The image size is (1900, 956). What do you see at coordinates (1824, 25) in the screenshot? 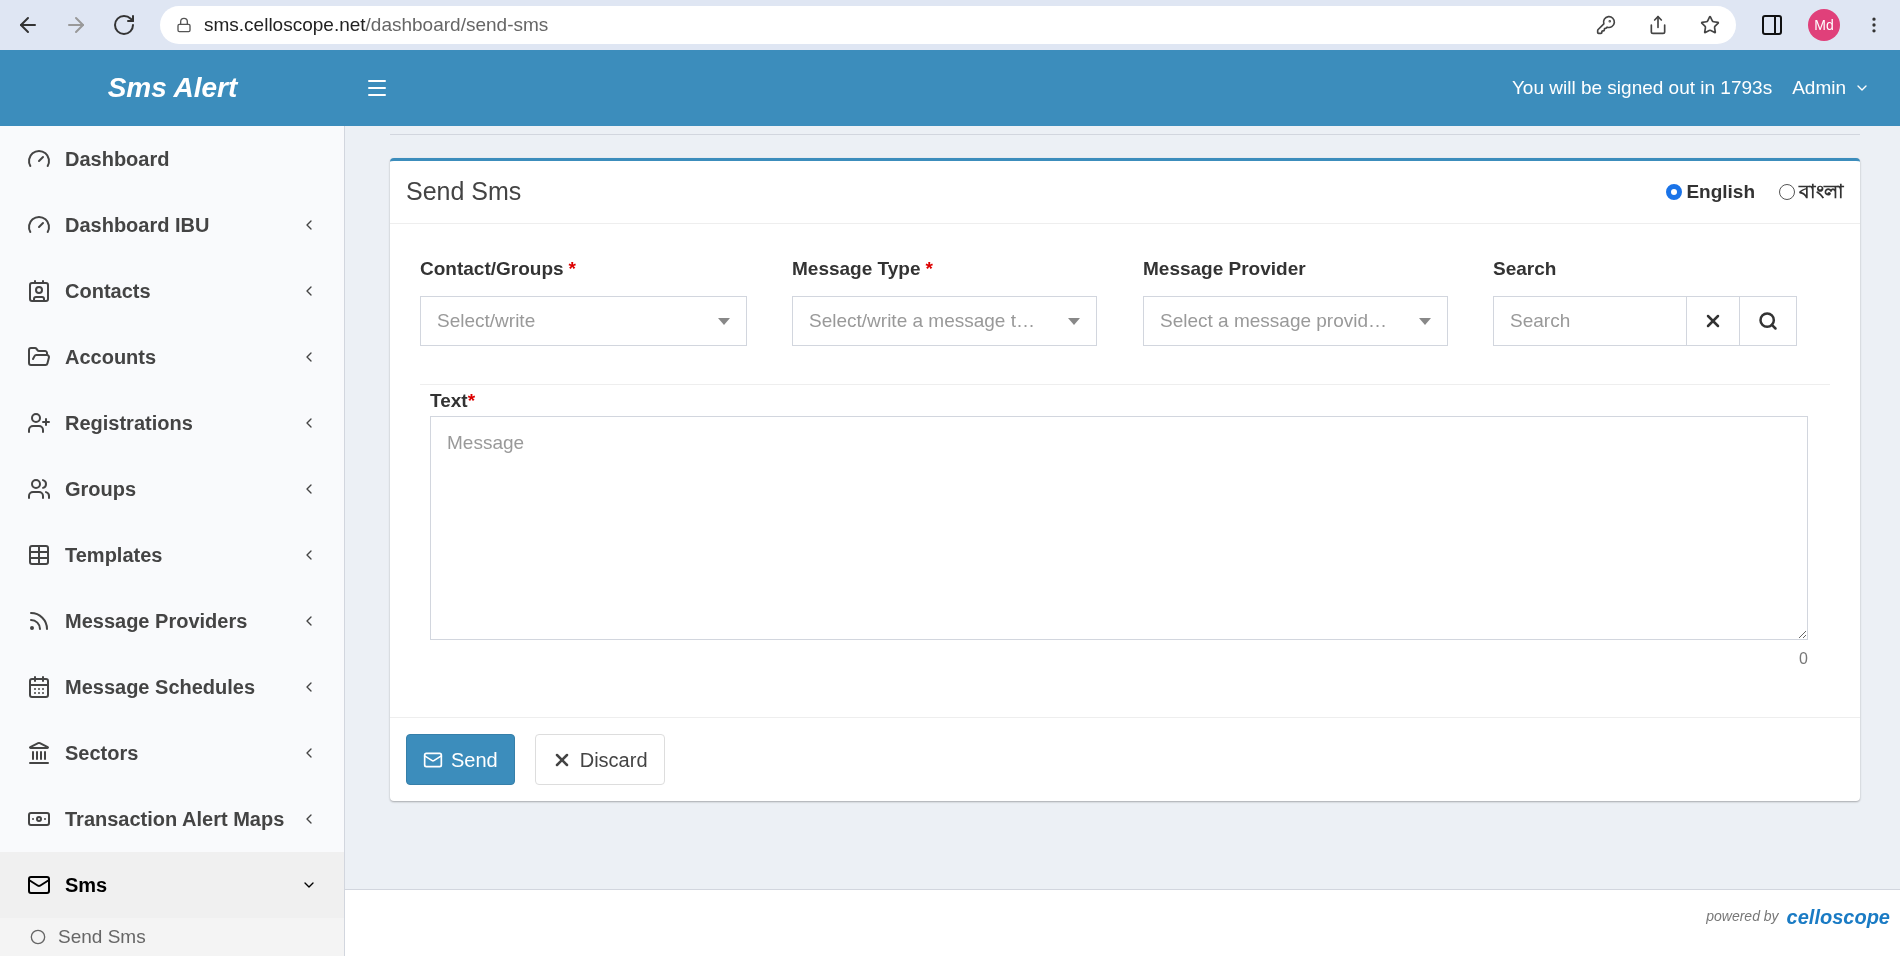
I see `profile-avatar: Md` at bounding box center [1824, 25].